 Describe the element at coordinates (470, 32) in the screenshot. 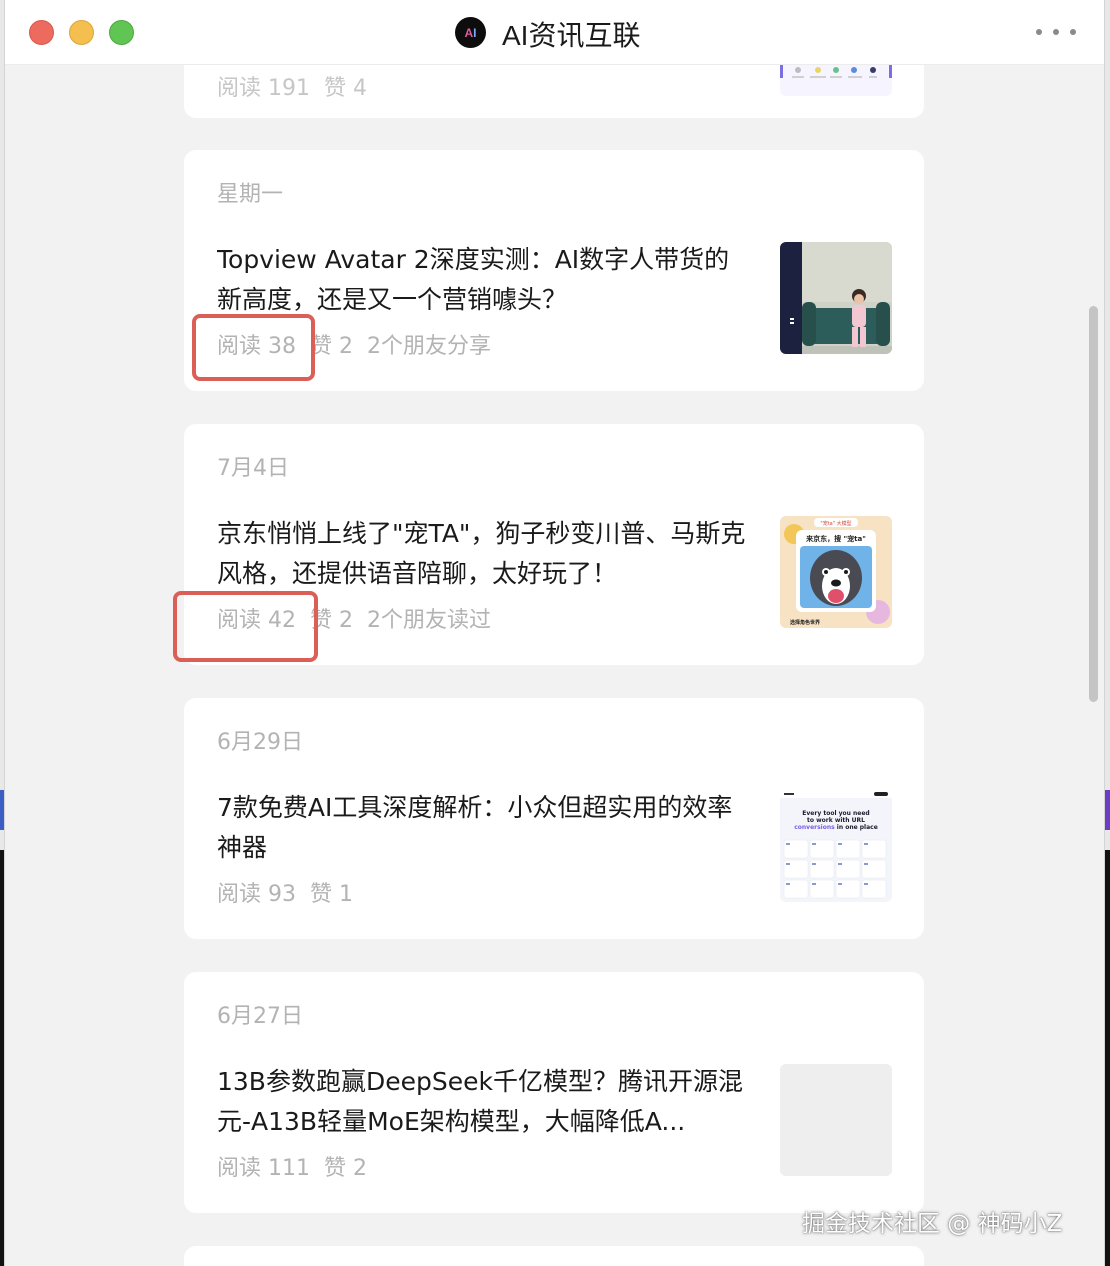

I see `app-logo-icon: AI` at that location.